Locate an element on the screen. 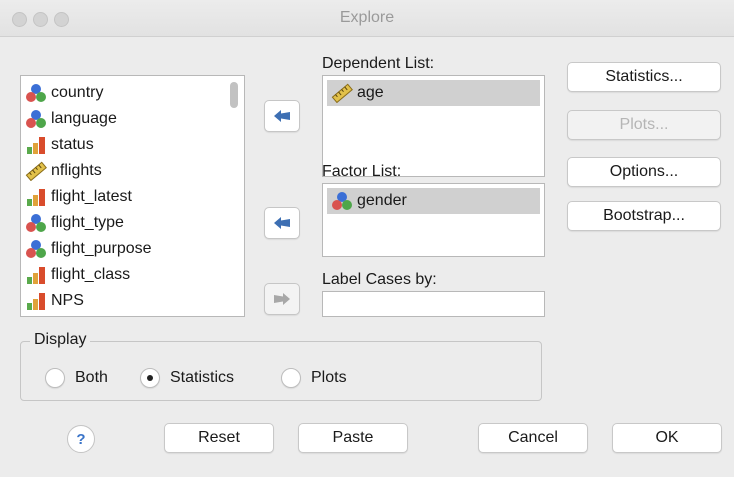  move-to-label-cases-button is located at coordinates (282, 299).